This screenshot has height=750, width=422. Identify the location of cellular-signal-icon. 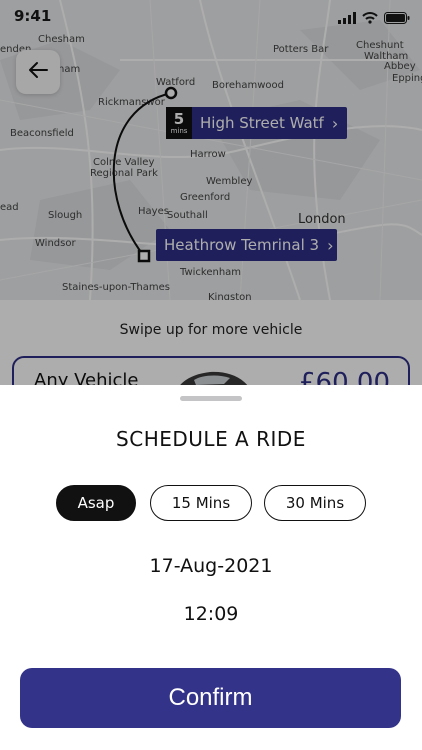
(347, 18).